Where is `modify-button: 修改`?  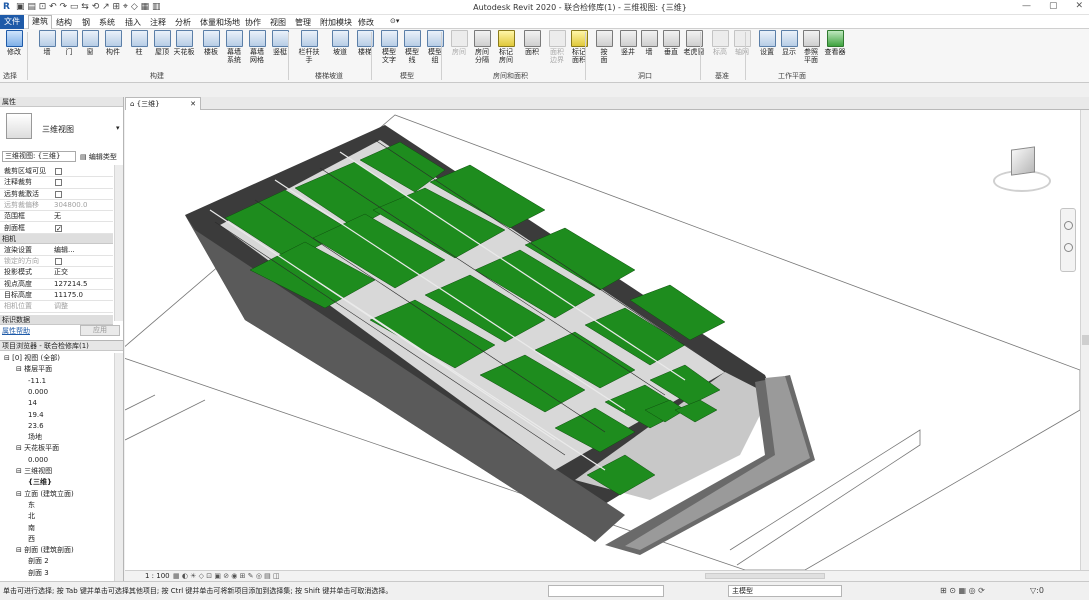
modify-button: 修改 is located at coordinates (14, 43).